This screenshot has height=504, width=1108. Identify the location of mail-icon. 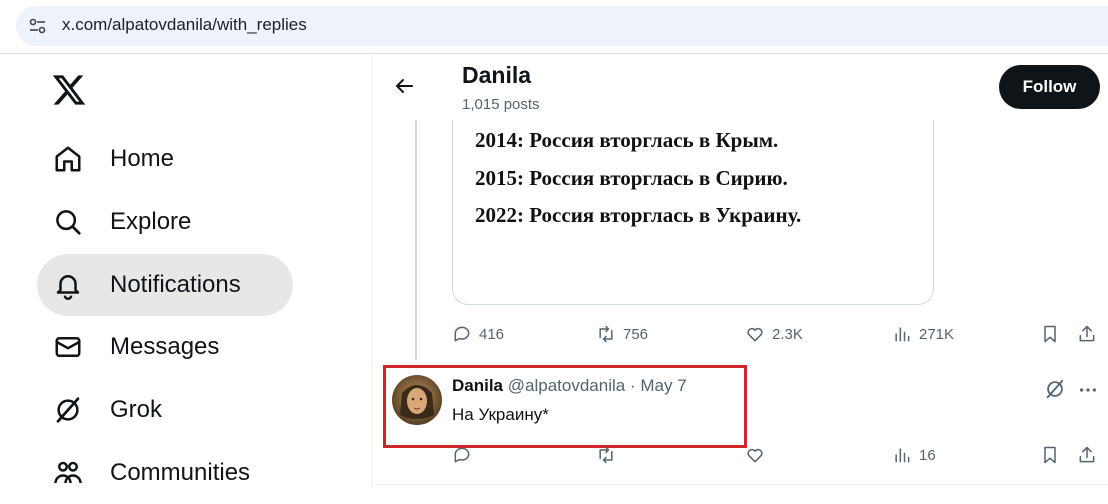
(68, 347).